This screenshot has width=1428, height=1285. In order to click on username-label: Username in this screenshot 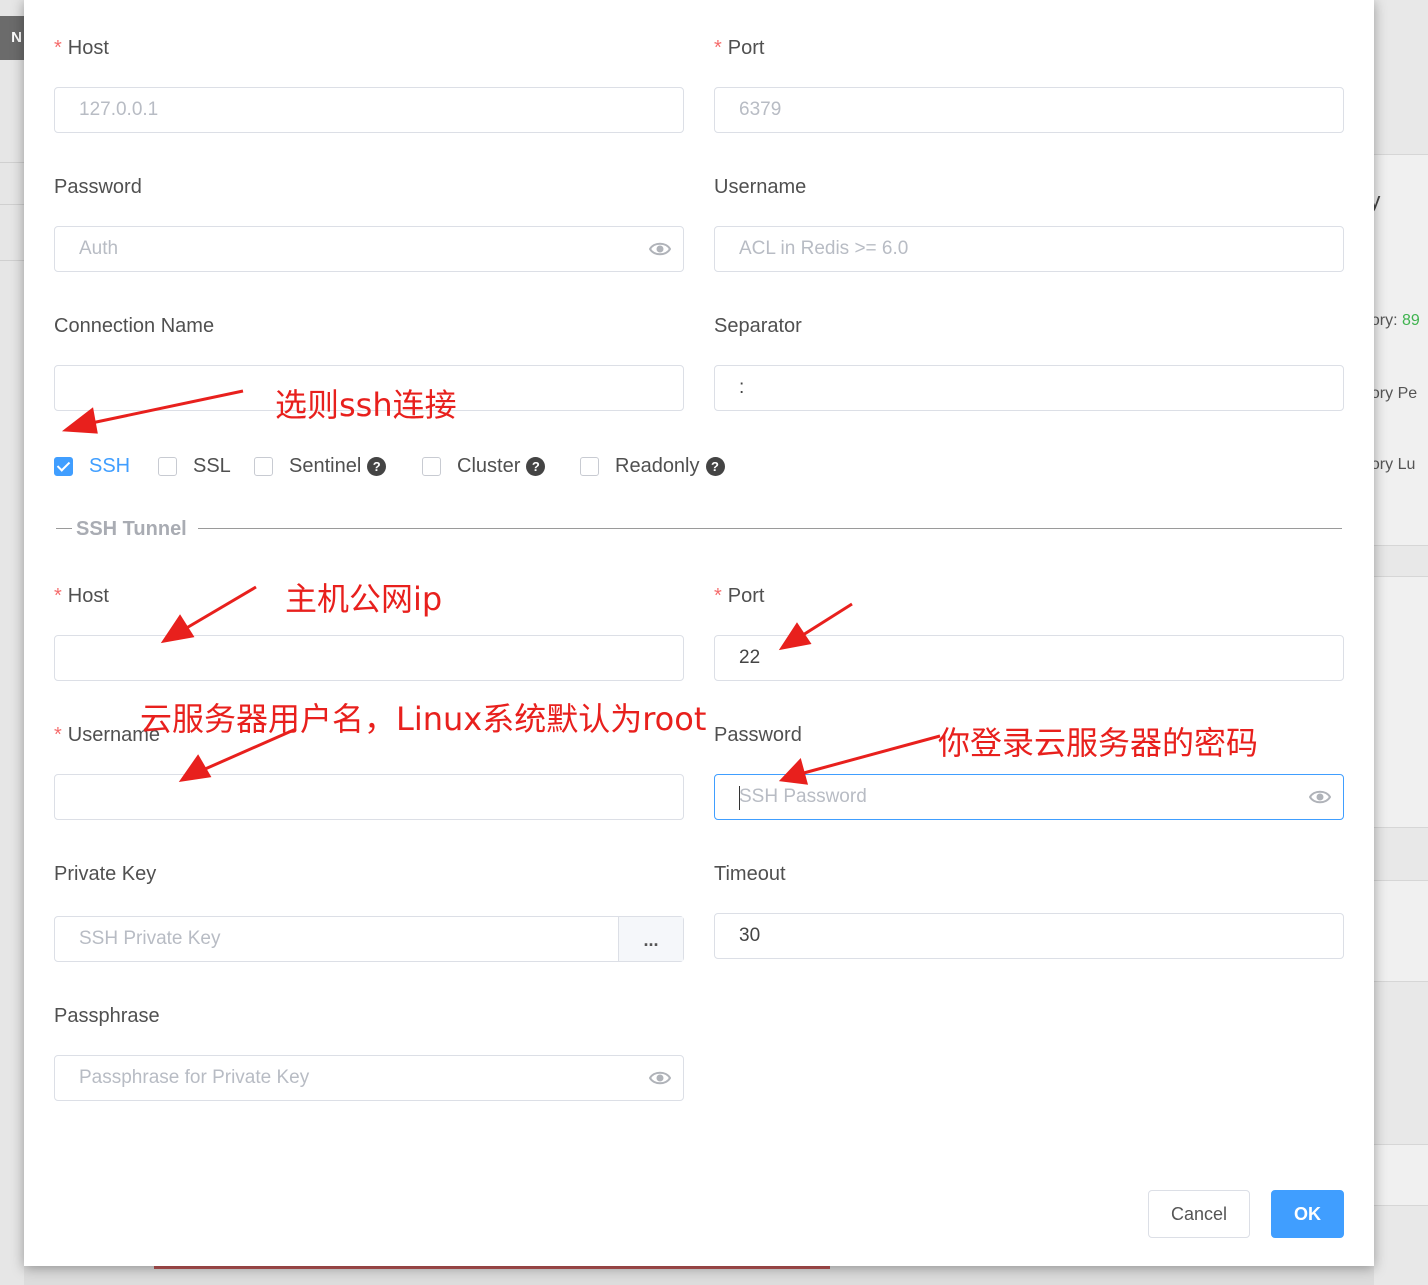, I will do `click(760, 187)`.